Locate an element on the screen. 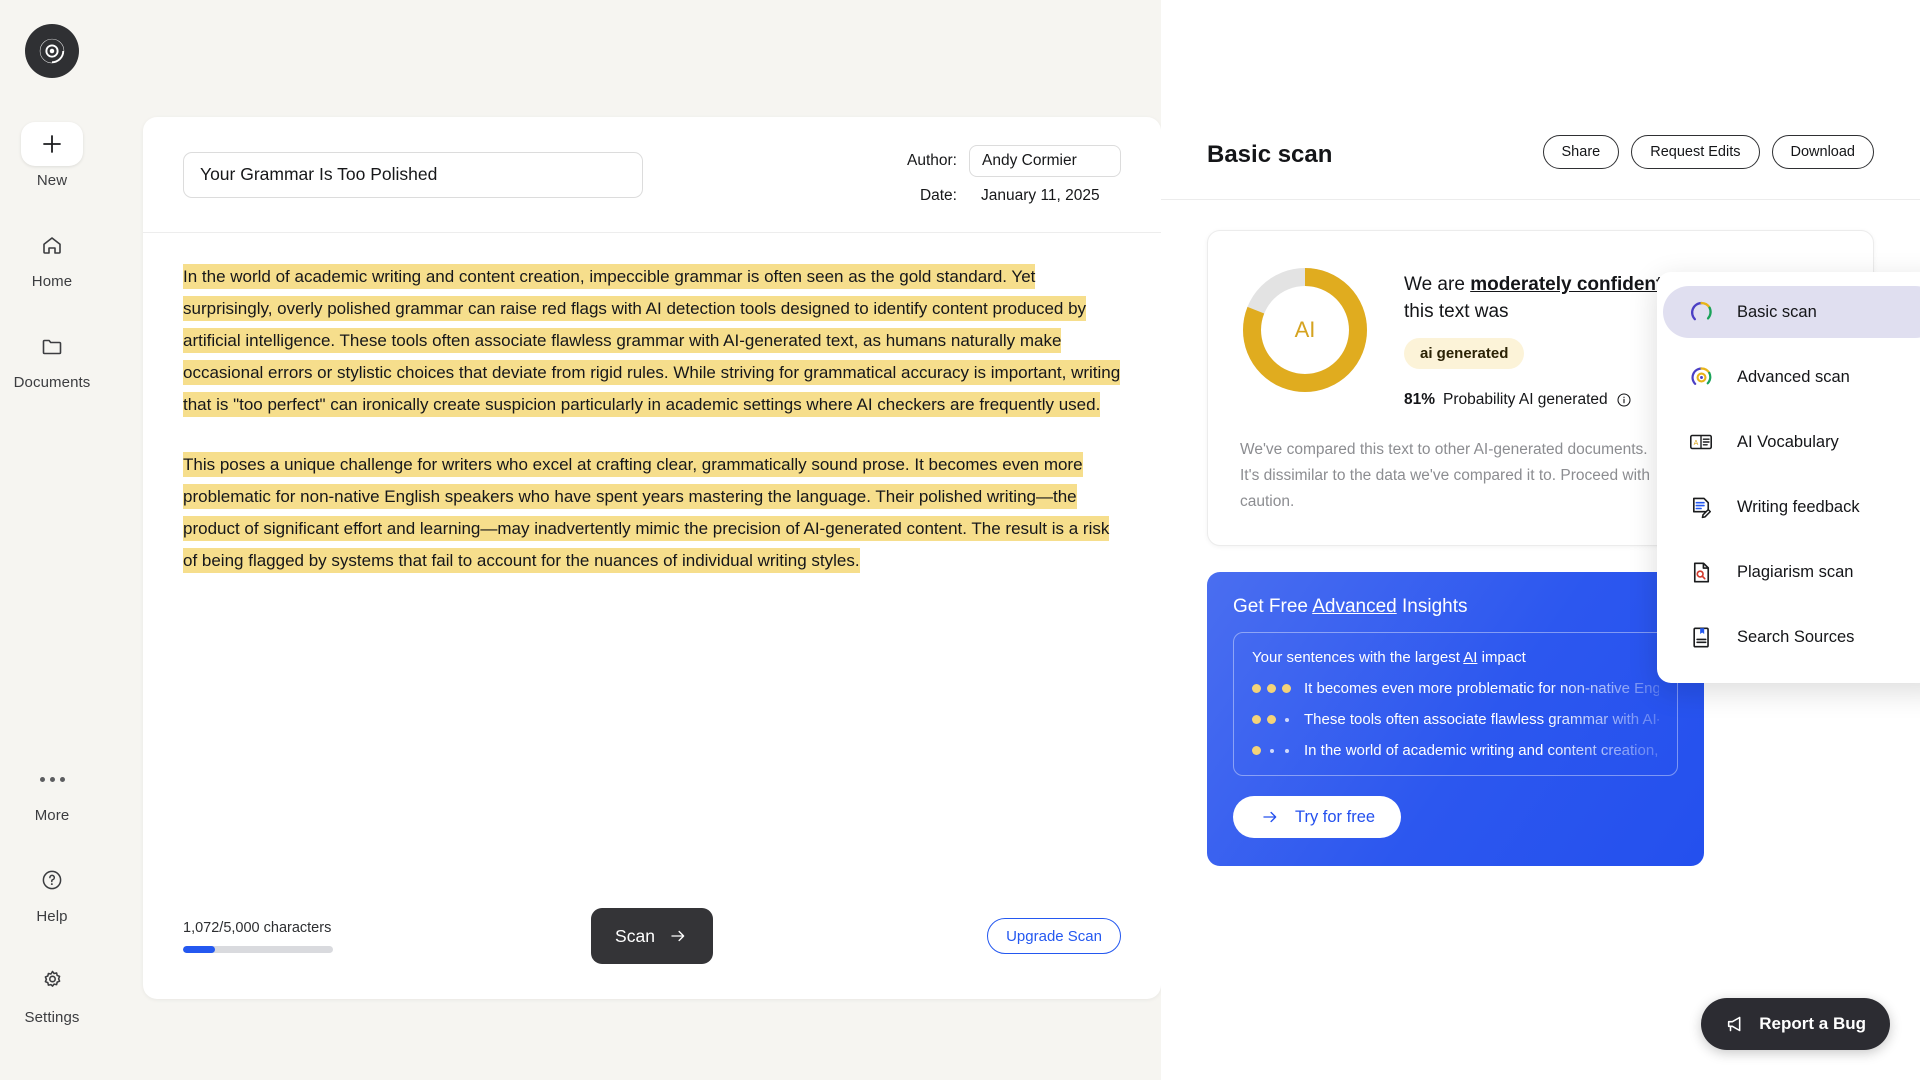 This screenshot has width=1920, height=1080. target-spiral-logo-icon is located at coordinates (52, 51).